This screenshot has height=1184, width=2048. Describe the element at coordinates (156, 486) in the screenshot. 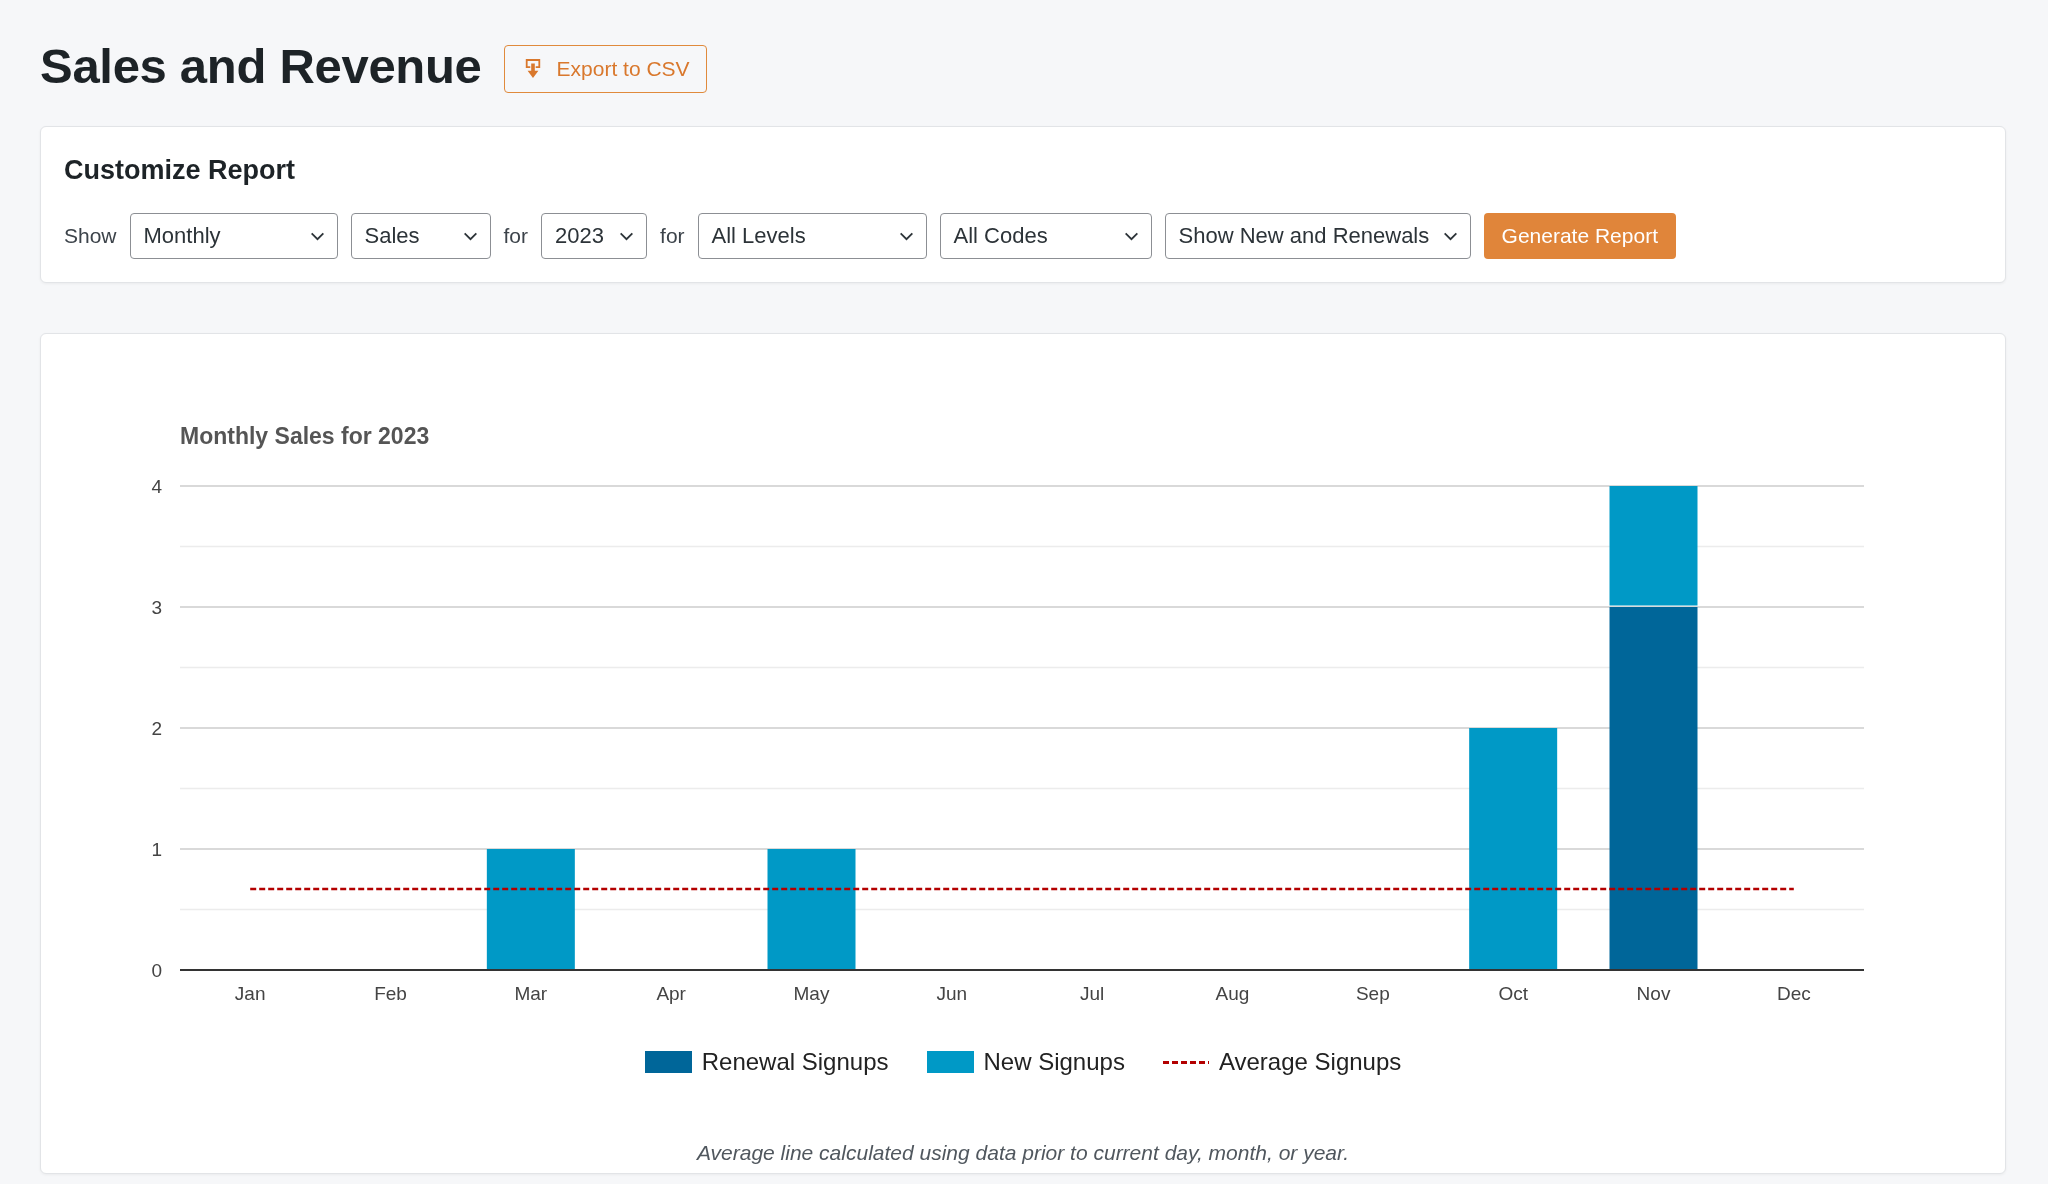

I see `axis-label: 4` at that location.